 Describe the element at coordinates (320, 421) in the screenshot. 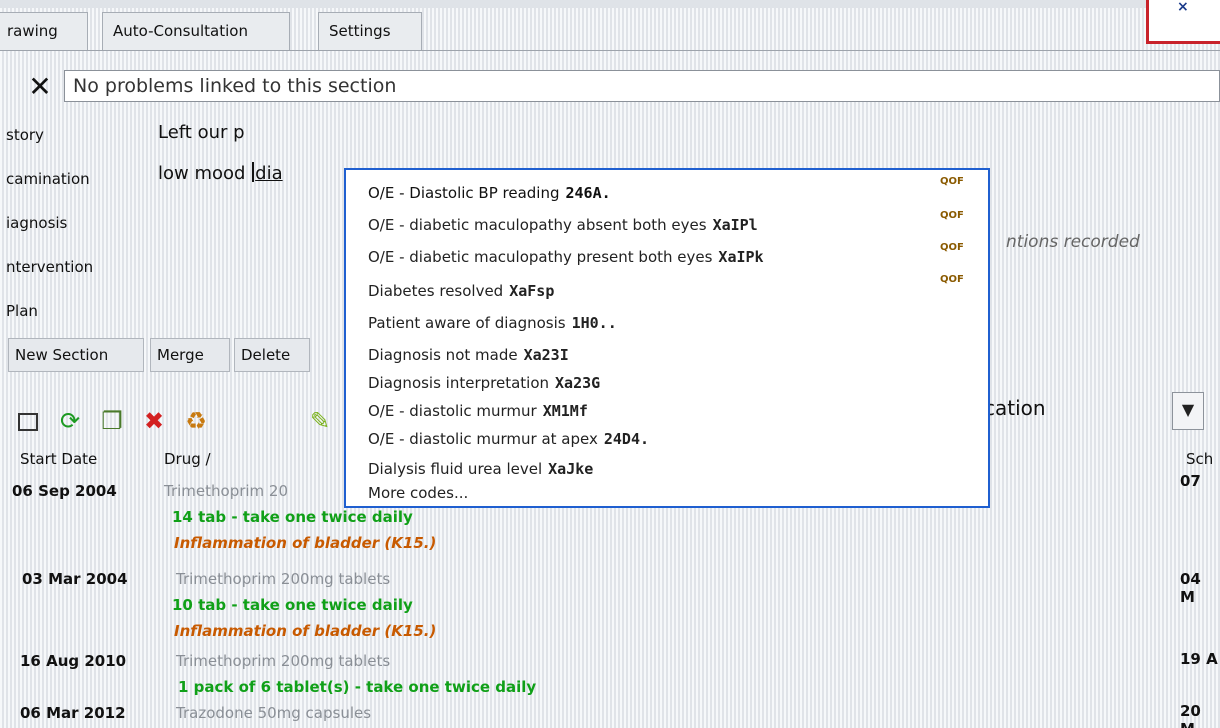

I see `pencil-icon: ✎` at that location.